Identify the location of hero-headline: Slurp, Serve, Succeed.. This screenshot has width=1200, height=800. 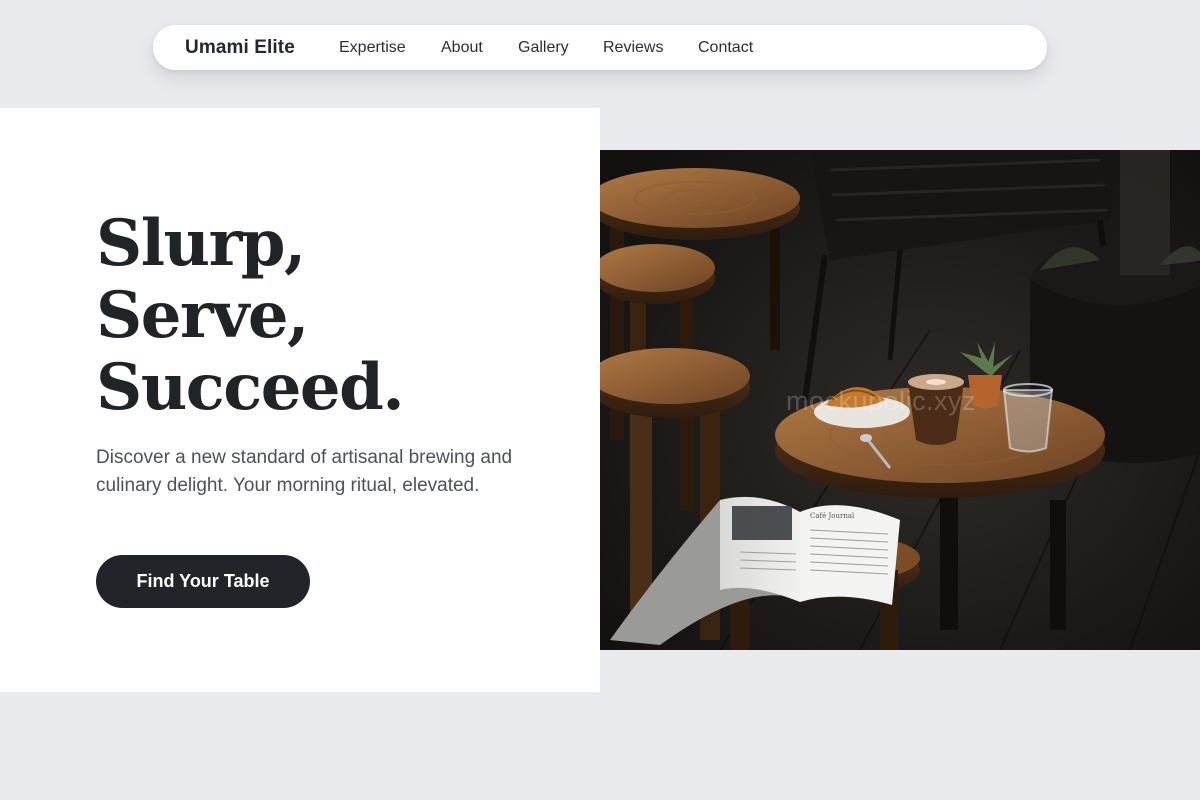
(250, 315).